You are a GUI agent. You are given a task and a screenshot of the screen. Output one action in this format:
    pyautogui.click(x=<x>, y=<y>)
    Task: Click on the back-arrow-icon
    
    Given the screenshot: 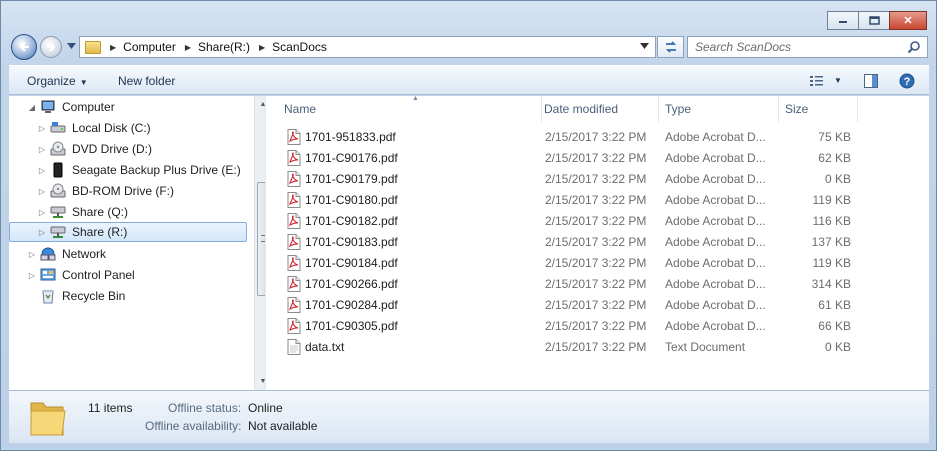 What is the action you would take?
    pyautogui.click(x=24, y=47)
    